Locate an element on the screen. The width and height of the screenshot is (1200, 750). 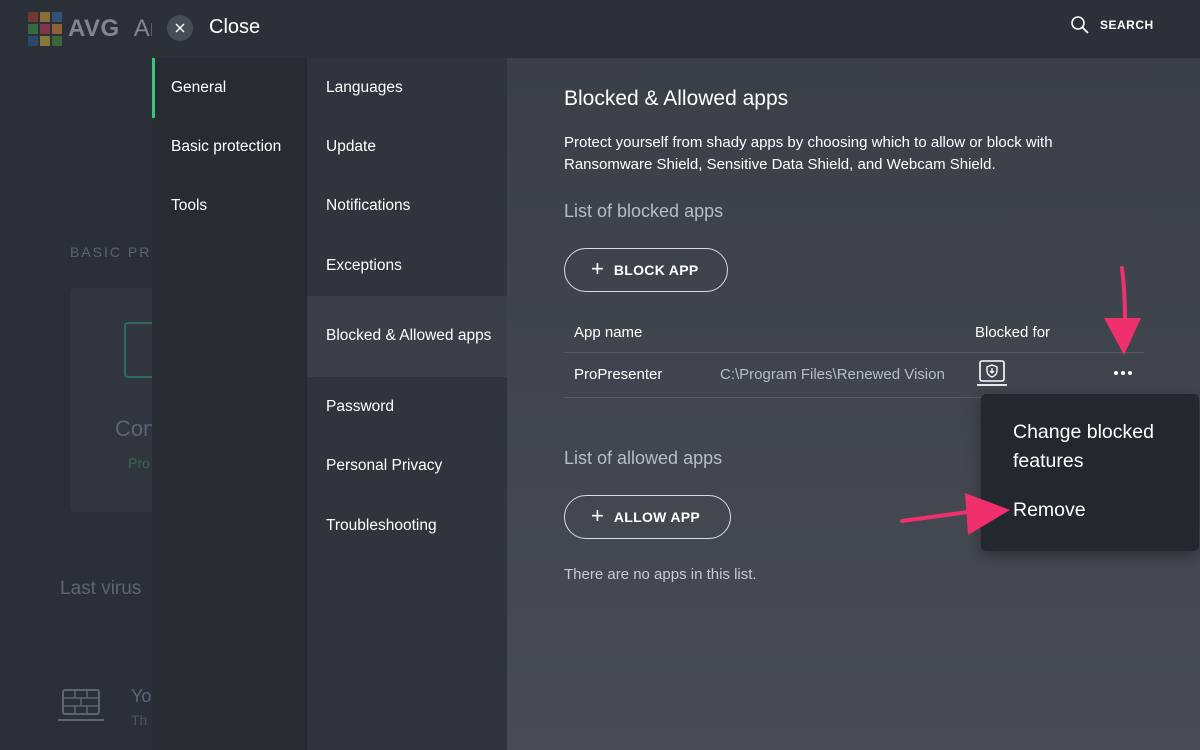
last-virus-scan-label: Last virus is located at coordinates (101, 588).